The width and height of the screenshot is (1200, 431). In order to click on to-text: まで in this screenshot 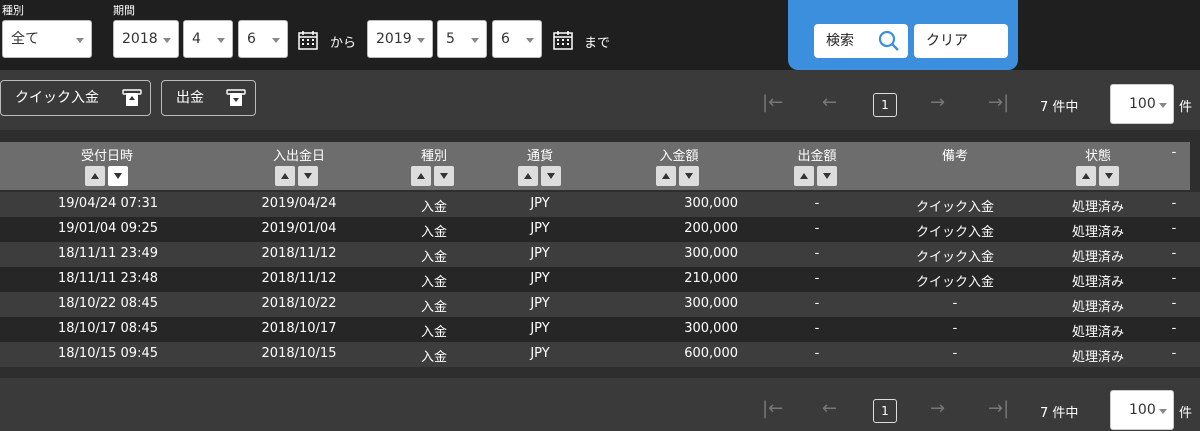, I will do `click(597, 43)`.